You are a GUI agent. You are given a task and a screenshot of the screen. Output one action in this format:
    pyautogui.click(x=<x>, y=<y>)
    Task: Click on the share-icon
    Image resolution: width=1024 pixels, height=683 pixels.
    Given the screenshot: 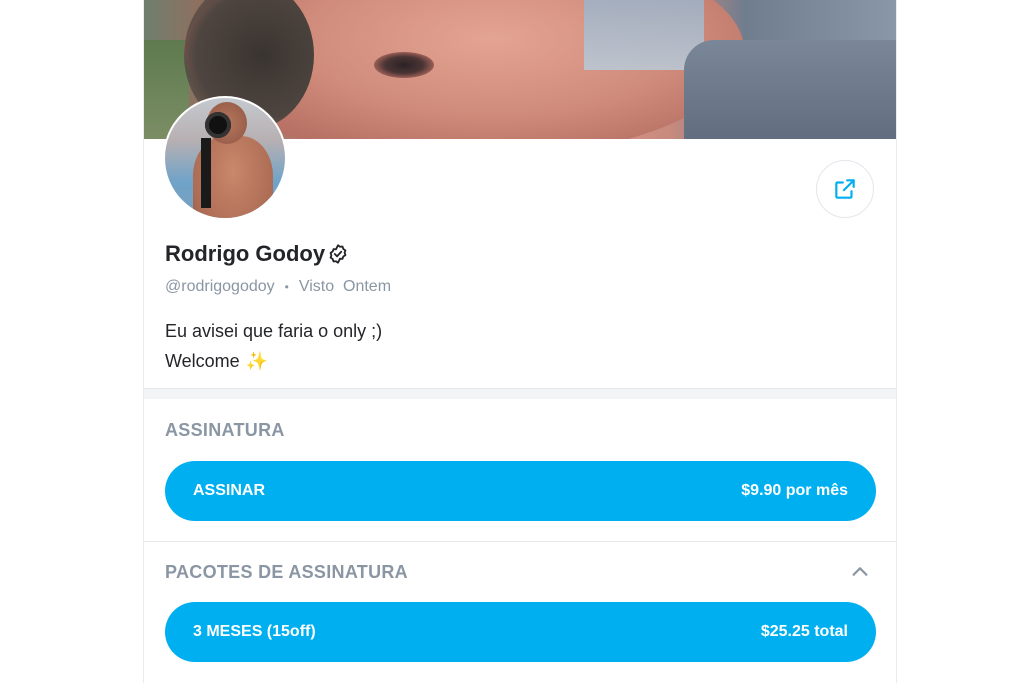 What is the action you would take?
    pyautogui.click(x=845, y=189)
    